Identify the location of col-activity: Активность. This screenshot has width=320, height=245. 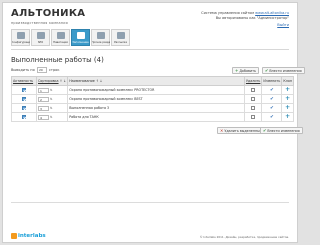
(24, 81).